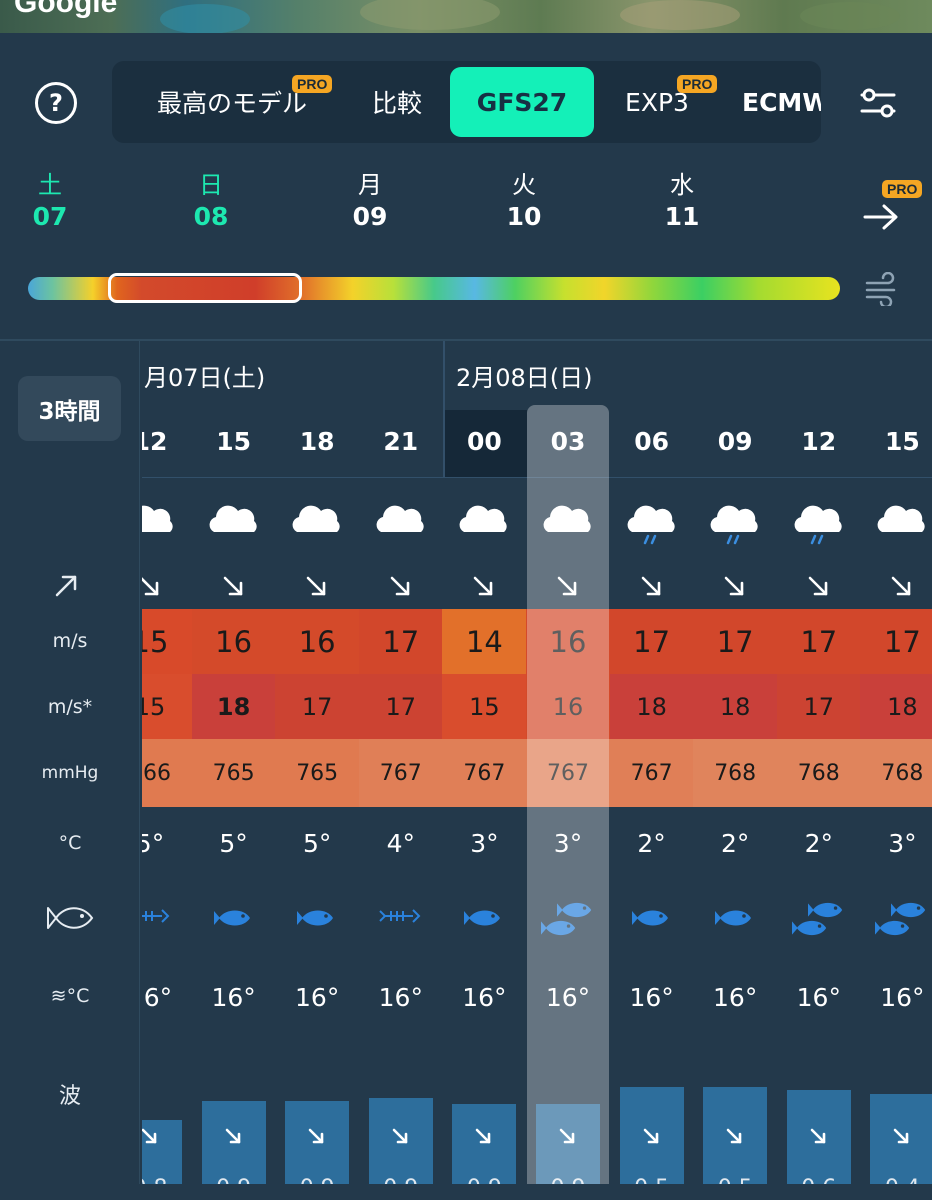  What do you see at coordinates (66, 586) in the screenshot?
I see `arrow-ne-icon` at bounding box center [66, 586].